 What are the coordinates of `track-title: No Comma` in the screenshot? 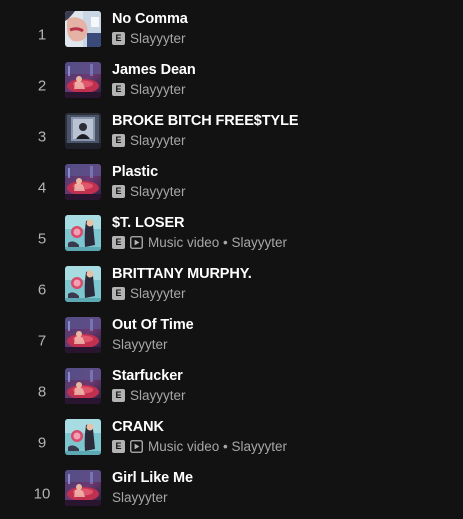 It's located at (282, 19).